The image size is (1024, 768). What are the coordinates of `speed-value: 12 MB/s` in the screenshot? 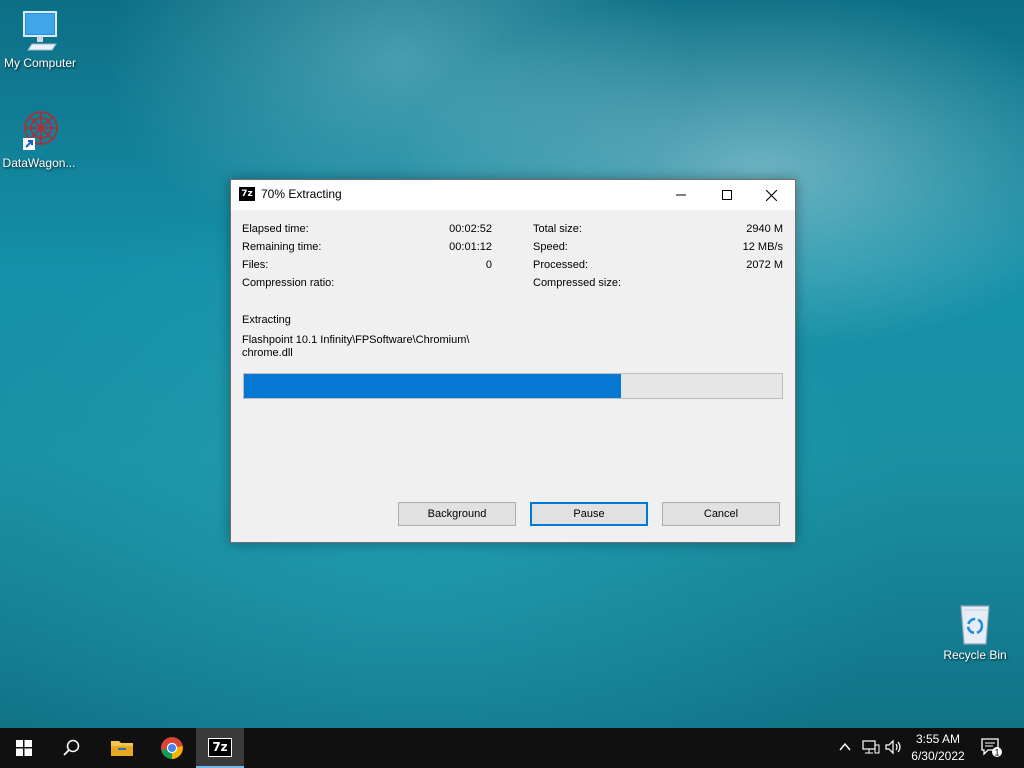 It's located at (762, 247).